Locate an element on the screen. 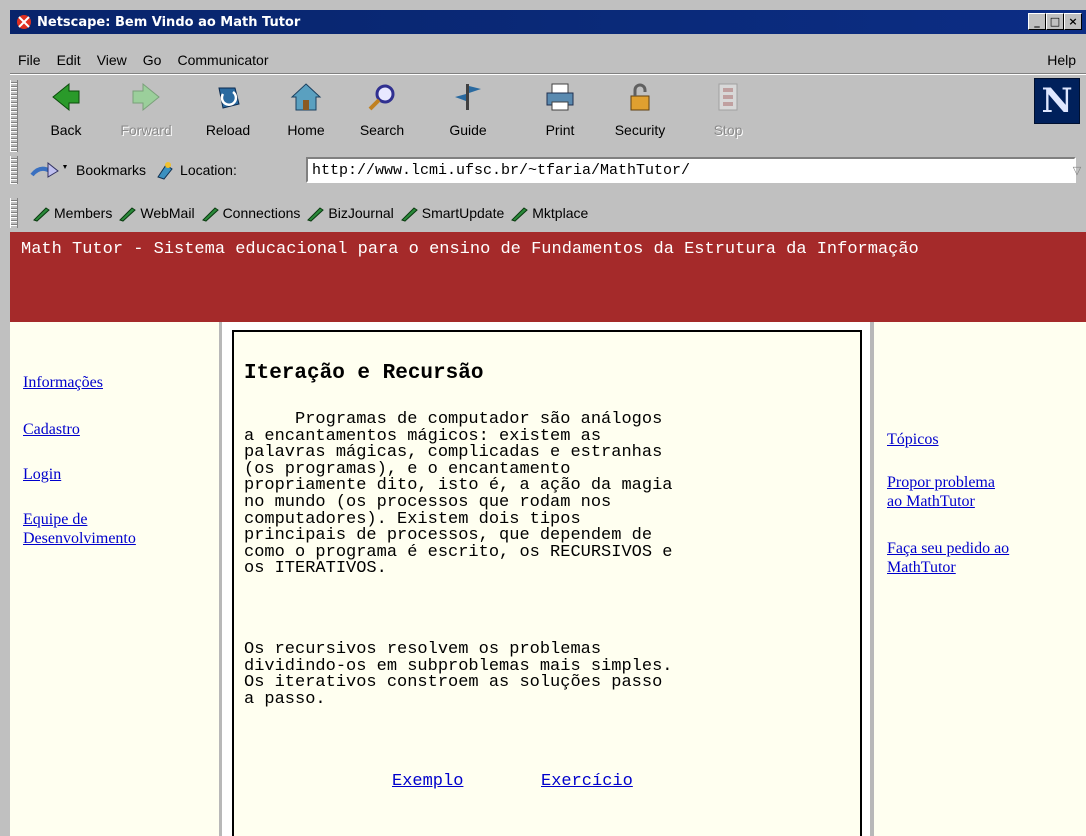  stop-button: Stop is located at coordinates (728, 113).